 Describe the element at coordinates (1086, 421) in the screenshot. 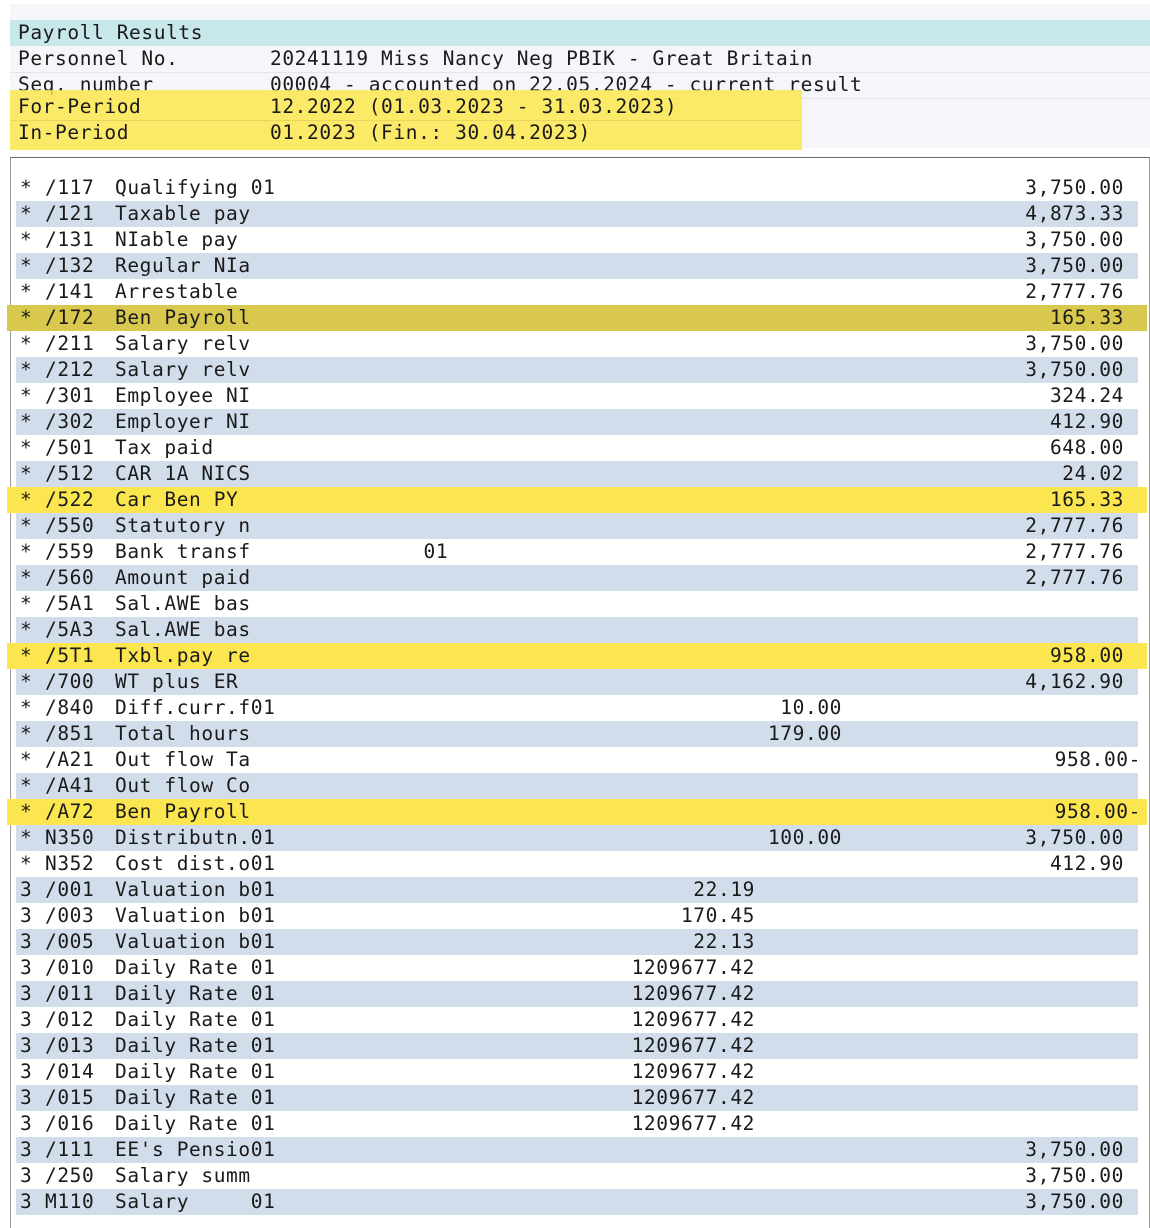

I see `amount-value: 412.90` at that location.